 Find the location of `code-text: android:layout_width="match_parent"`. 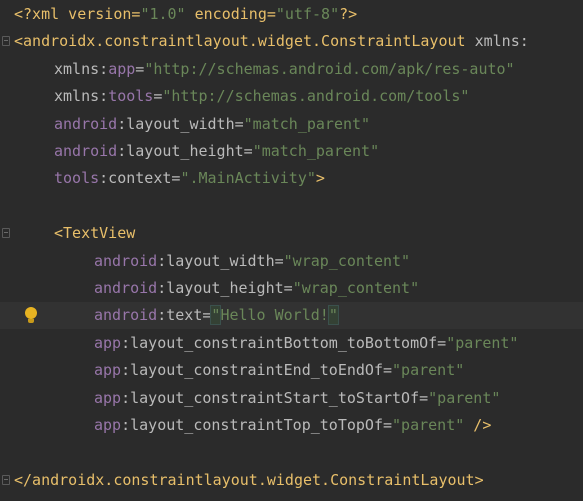

code-text: android:layout_width="match_parent" is located at coordinates (212, 124).